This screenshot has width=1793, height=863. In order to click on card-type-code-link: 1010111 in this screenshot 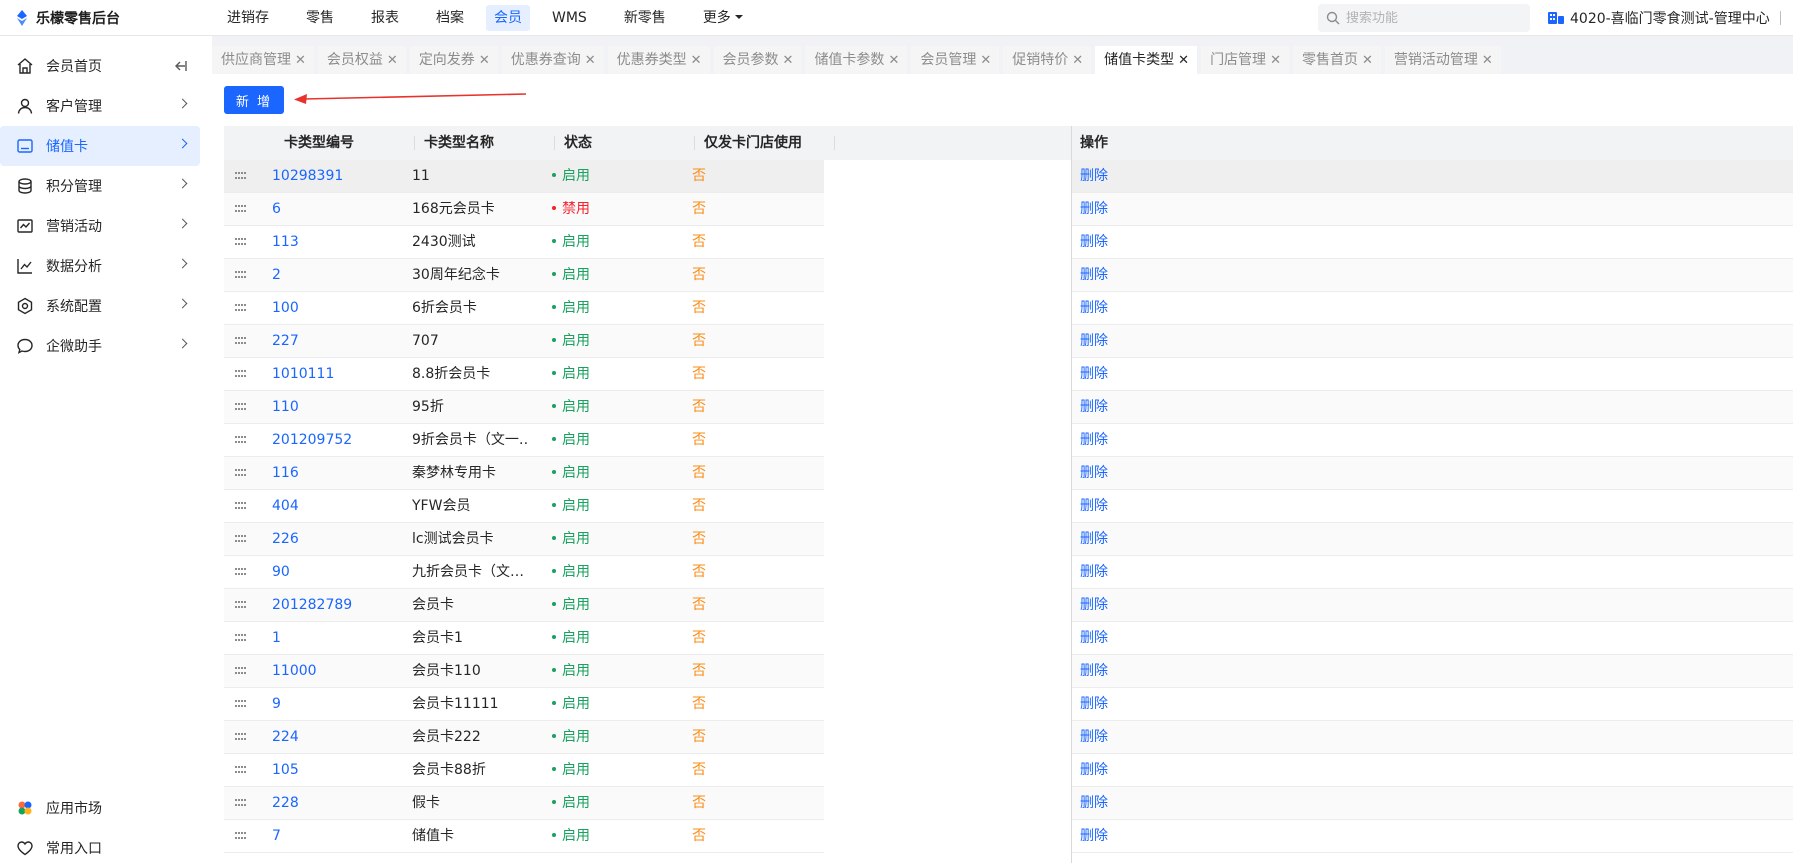, I will do `click(339, 374)`.